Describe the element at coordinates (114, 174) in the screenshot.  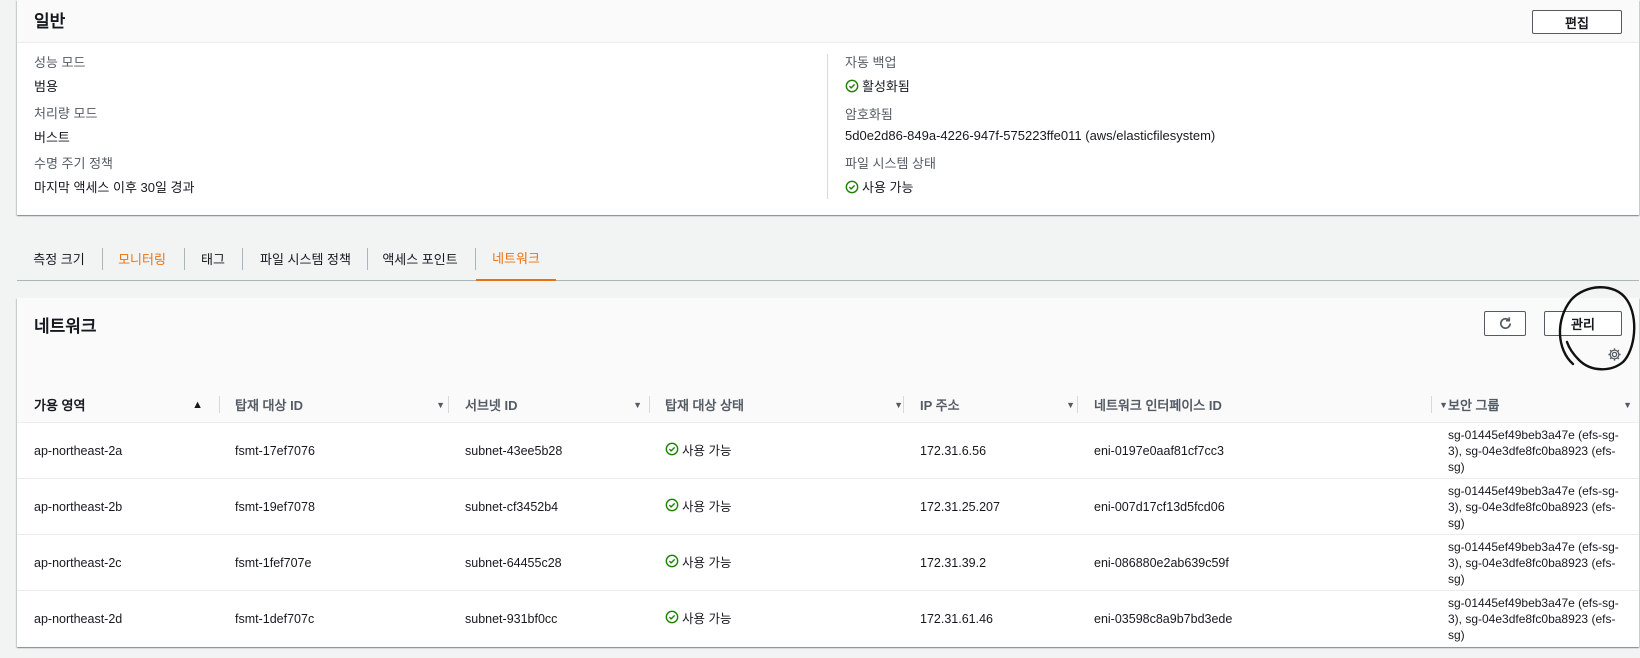
I see `lifecycle-policy: 수명 주기 정책 마지막 액세스 이후 30일 경과` at that location.